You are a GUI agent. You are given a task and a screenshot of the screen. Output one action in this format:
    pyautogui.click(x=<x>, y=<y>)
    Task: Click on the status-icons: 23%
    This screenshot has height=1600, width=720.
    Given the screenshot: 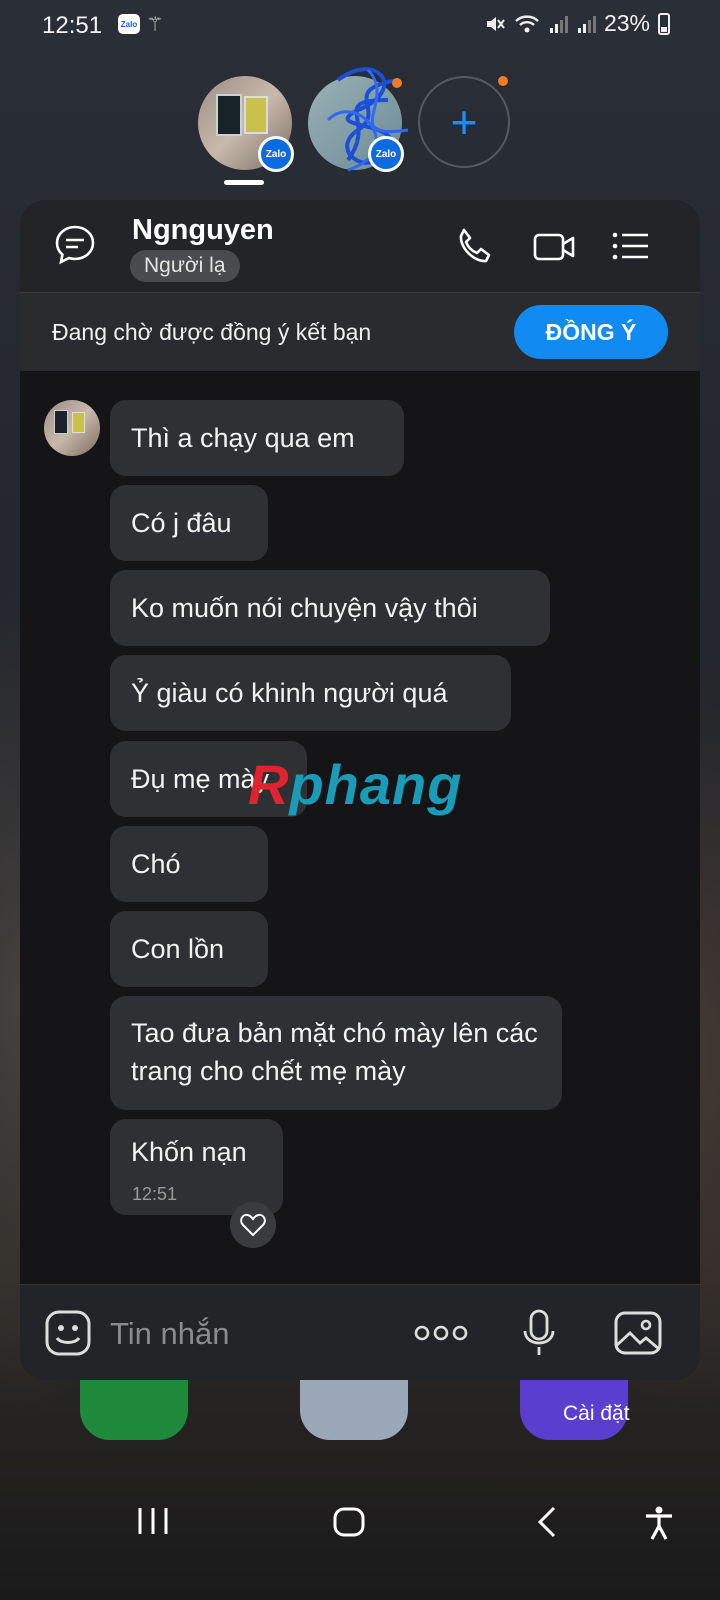 What is the action you would take?
    pyautogui.click(x=577, y=23)
    